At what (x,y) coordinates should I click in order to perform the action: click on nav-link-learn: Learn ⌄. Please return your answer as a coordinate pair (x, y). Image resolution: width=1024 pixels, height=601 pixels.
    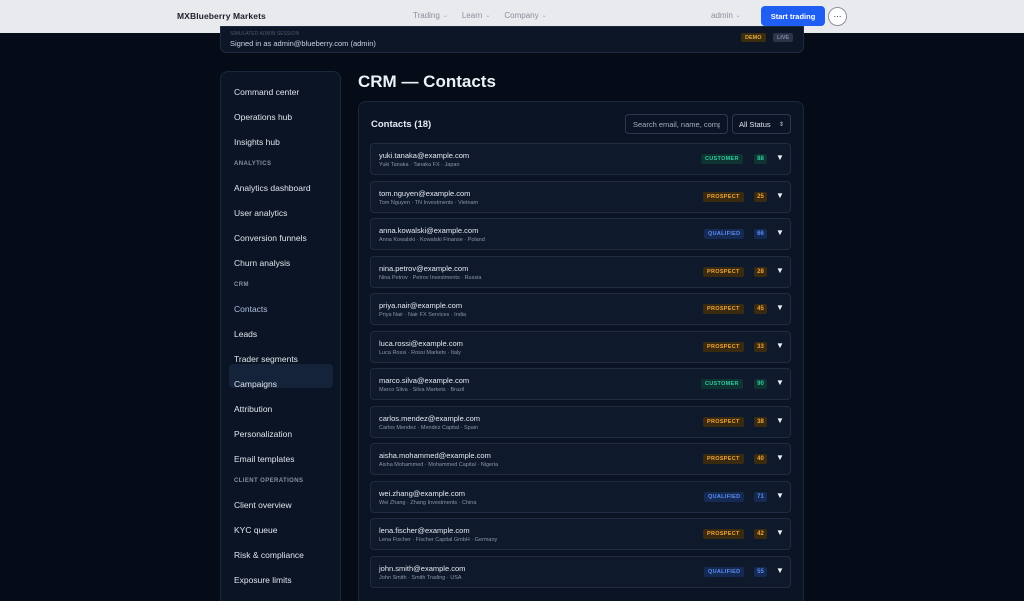
    Looking at the image, I should click on (476, 15).